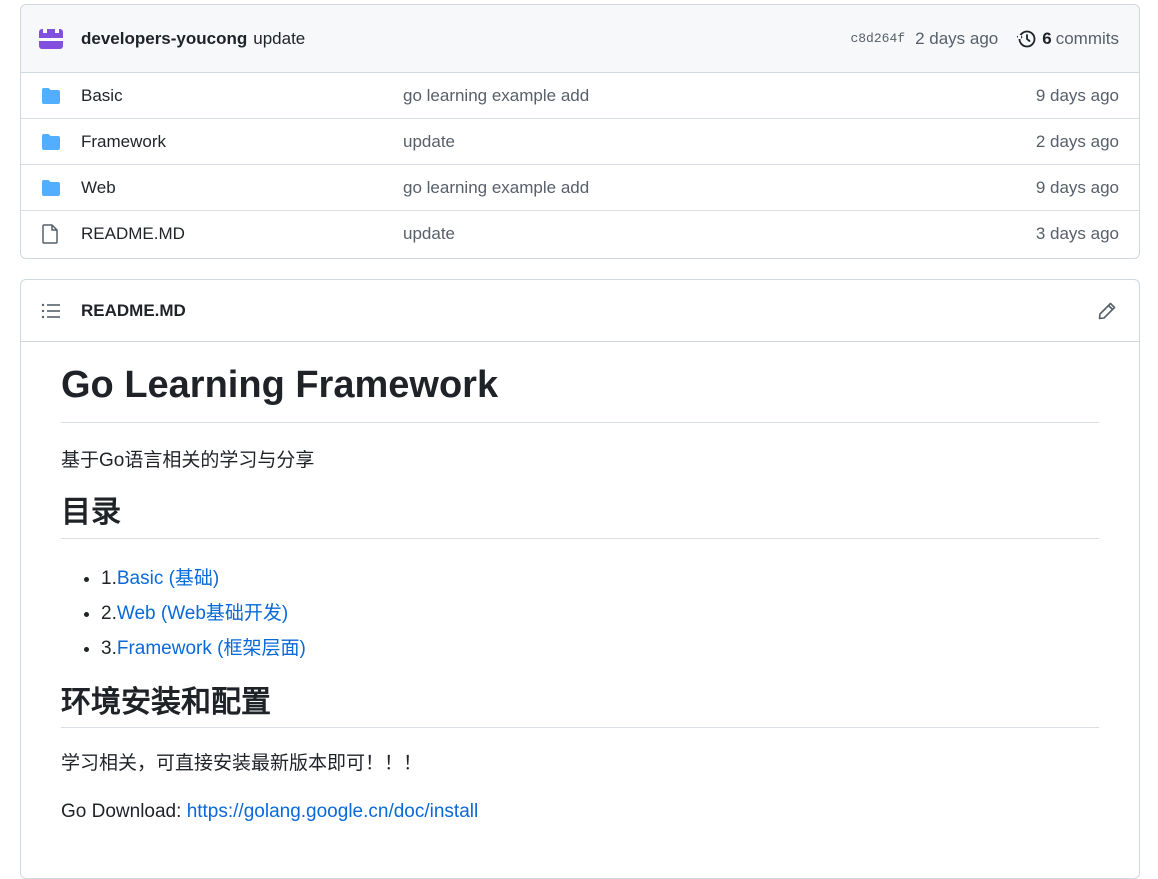 This screenshot has width=1158, height=879. What do you see at coordinates (580, 311) in the screenshot?
I see `readme-header: README.MD` at bounding box center [580, 311].